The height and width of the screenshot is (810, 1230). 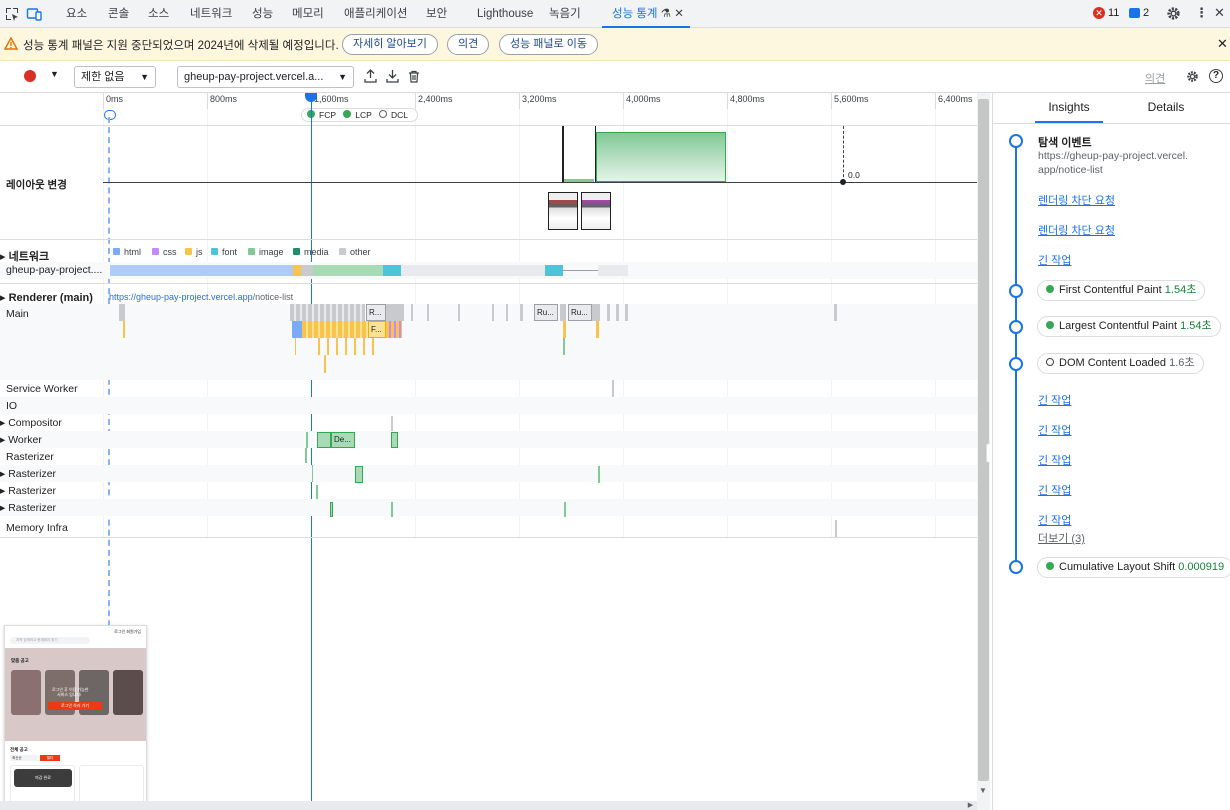 What do you see at coordinates (118, 14) in the screenshot?
I see `tab-console: 콘솔` at bounding box center [118, 14].